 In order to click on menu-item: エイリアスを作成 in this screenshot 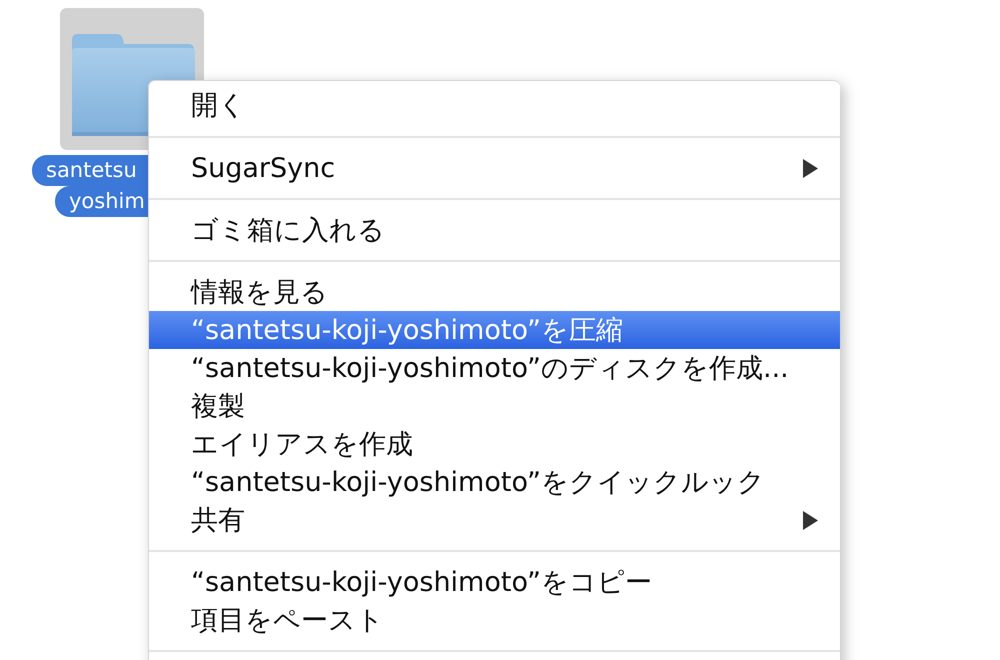, I will do `click(494, 444)`.